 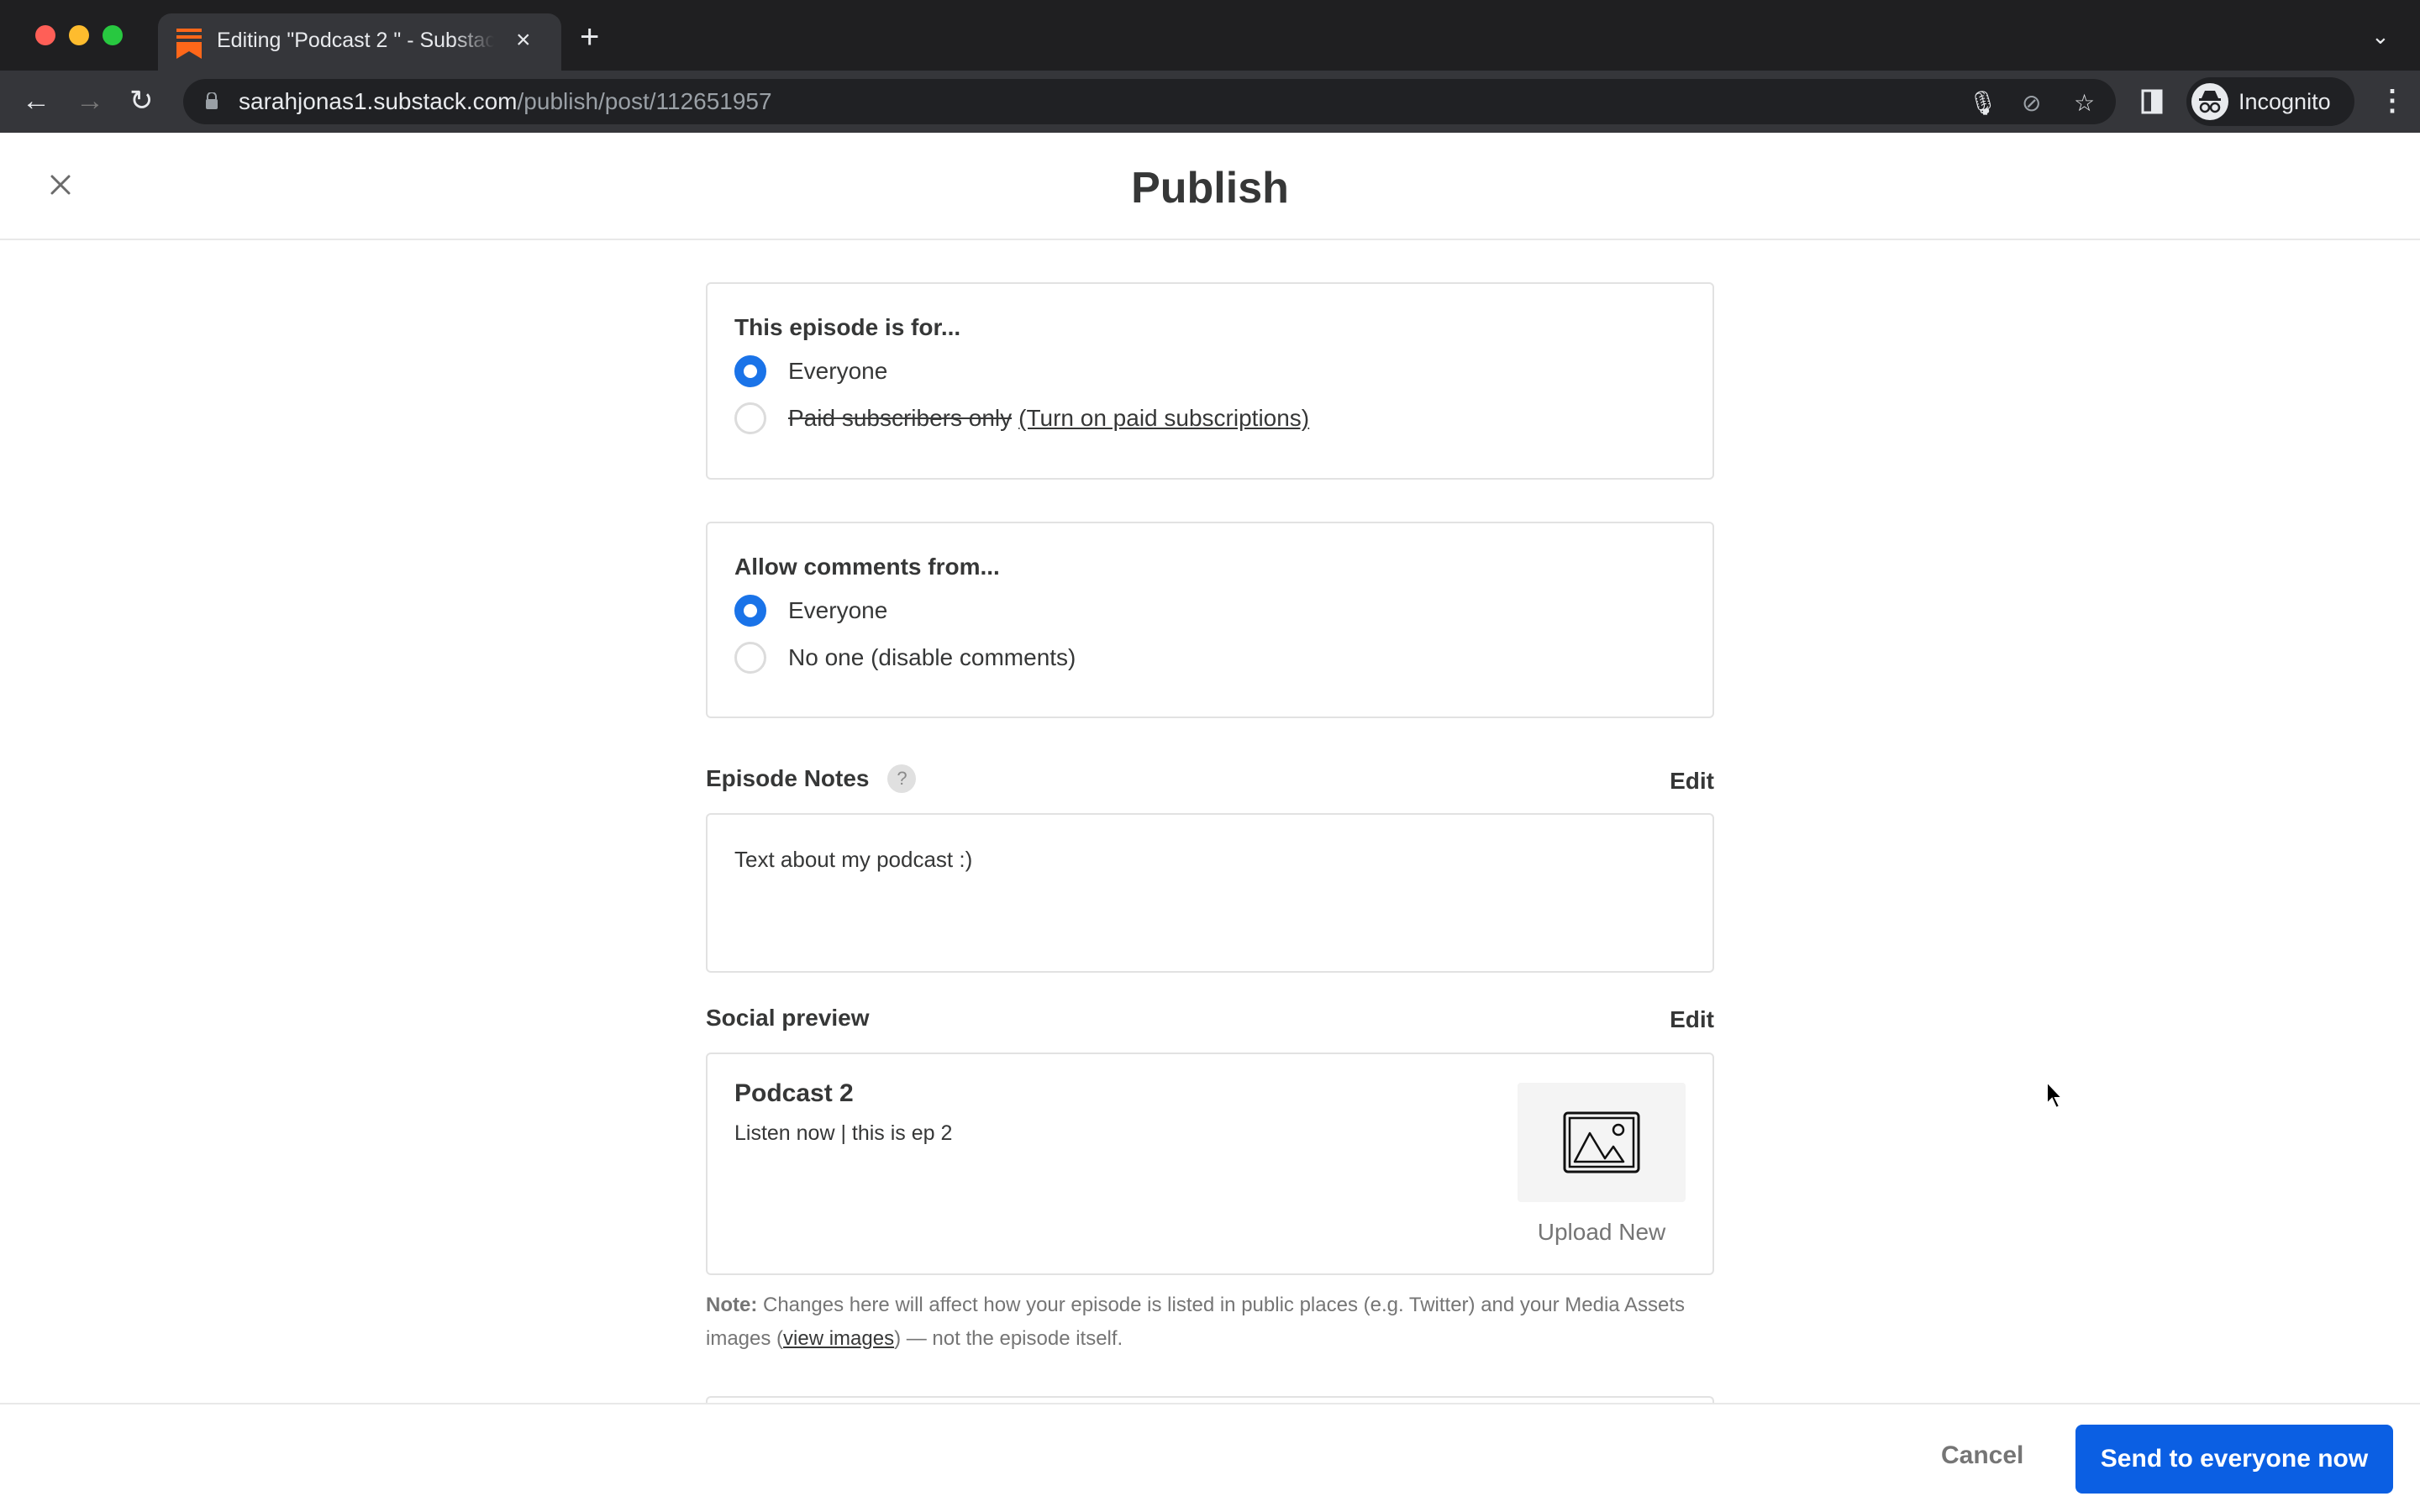 What do you see at coordinates (1164, 418) in the screenshot?
I see `turn-on-paid-link: (Turn on paid subscriptions)` at bounding box center [1164, 418].